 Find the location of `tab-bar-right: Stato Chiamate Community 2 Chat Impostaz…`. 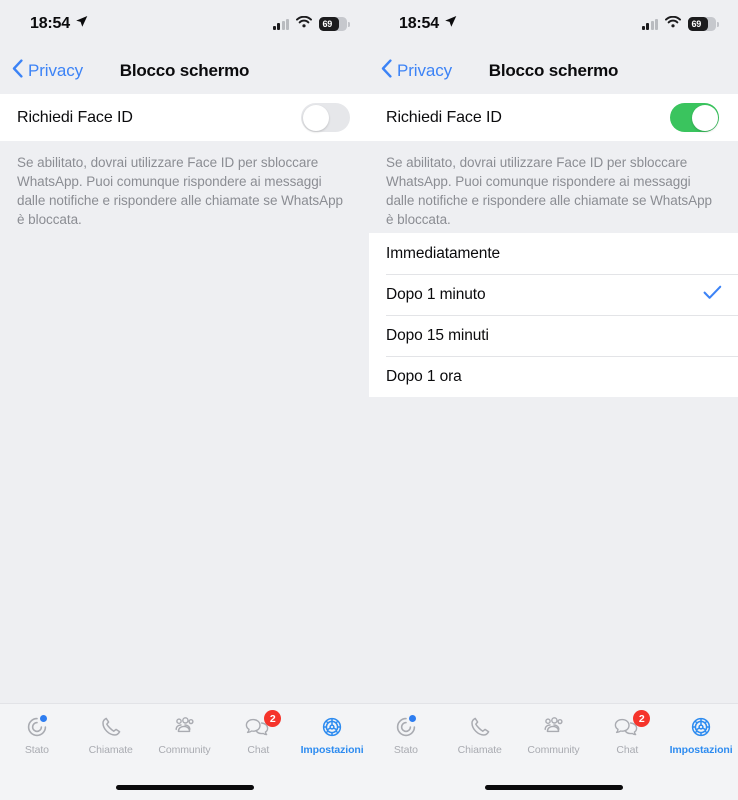

tab-bar-right: Stato Chiamate Community 2 Chat Impostaz… is located at coordinates (553, 739).